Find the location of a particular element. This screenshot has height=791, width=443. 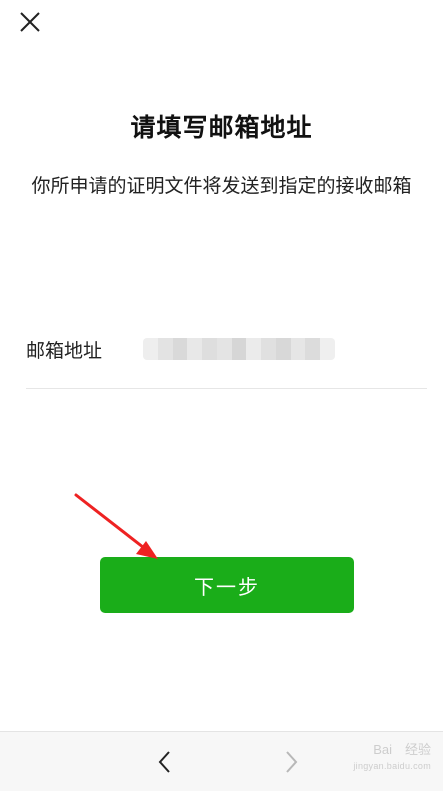

forward-button is located at coordinates (291, 762).